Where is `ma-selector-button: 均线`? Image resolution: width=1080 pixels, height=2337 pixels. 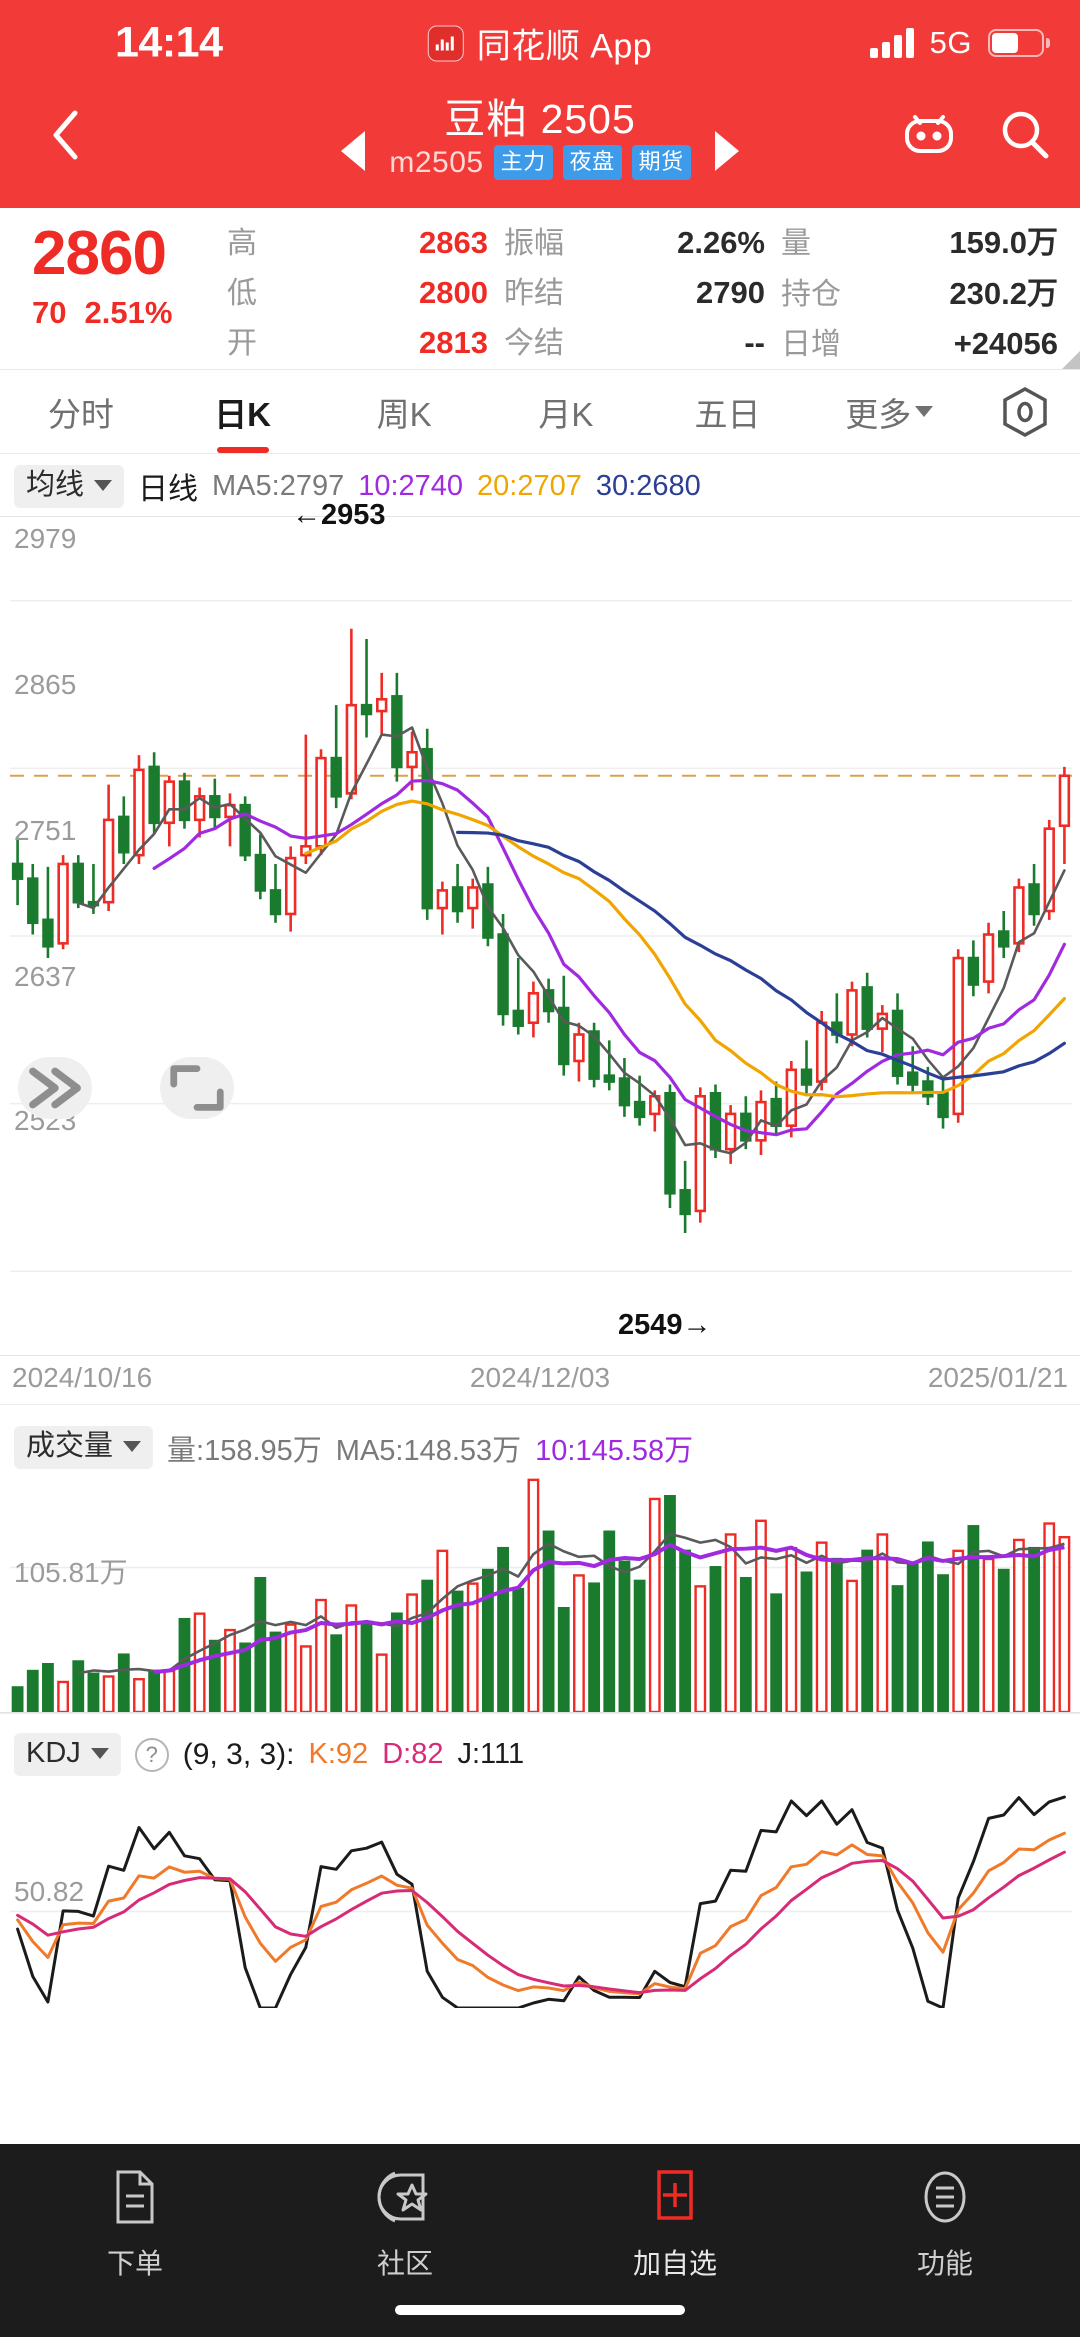 ma-selector-button: 均线 is located at coordinates (69, 486).